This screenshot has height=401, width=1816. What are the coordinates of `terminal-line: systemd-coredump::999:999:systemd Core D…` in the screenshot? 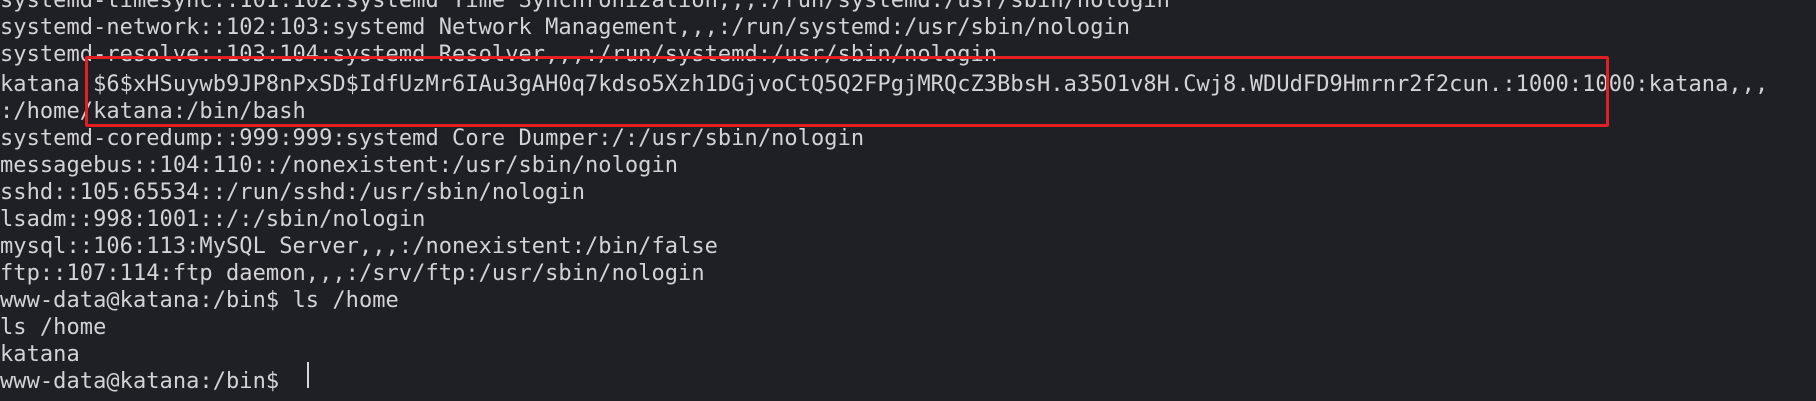 It's located at (432, 138).